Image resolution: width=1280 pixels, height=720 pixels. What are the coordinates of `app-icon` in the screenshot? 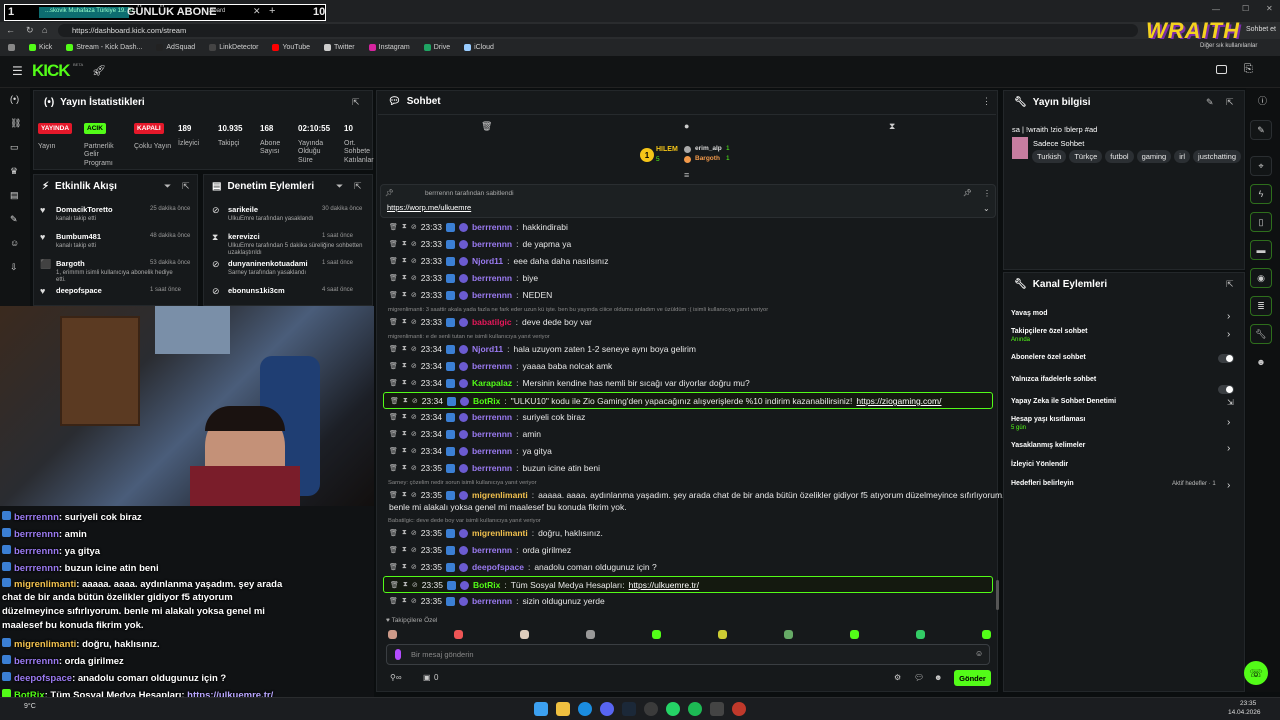 It's located at (717, 709).